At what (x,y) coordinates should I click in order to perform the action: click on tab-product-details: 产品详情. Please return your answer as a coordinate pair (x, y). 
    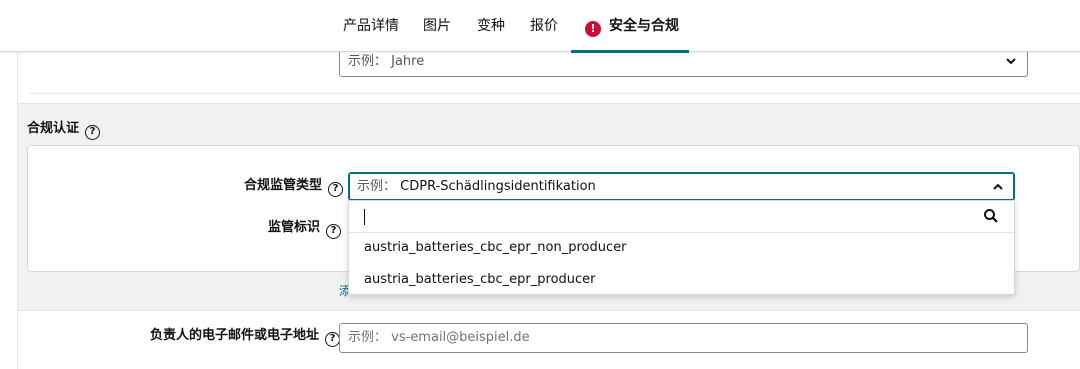
    Looking at the image, I should click on (371, 26).